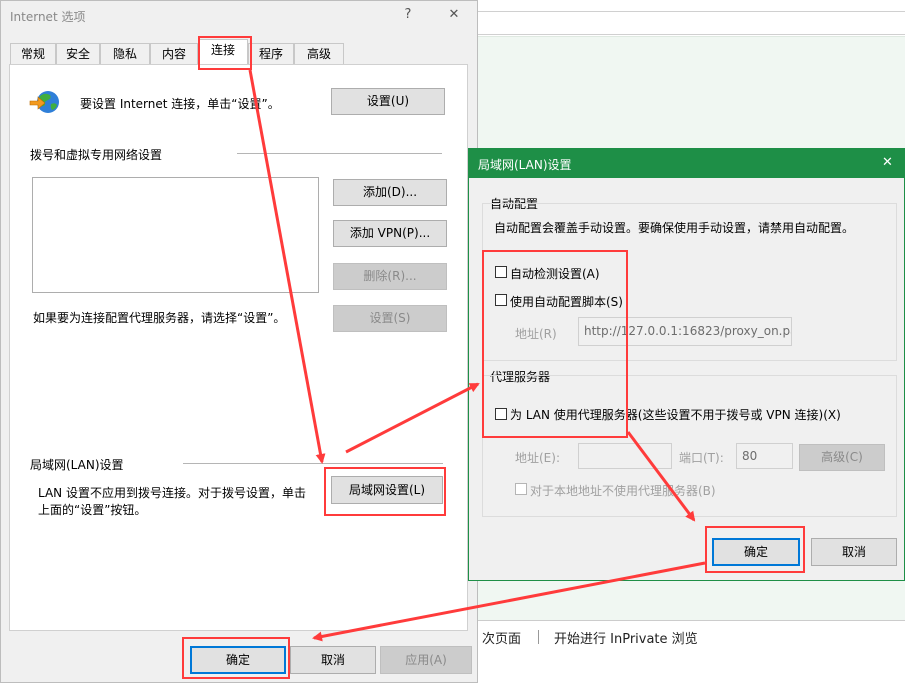 The width and height of the screenshot is (905, 683). Describe the element at coordinates (661, 476) in the screenshot. I see `arrow-checkbox-to-ok` at that location.